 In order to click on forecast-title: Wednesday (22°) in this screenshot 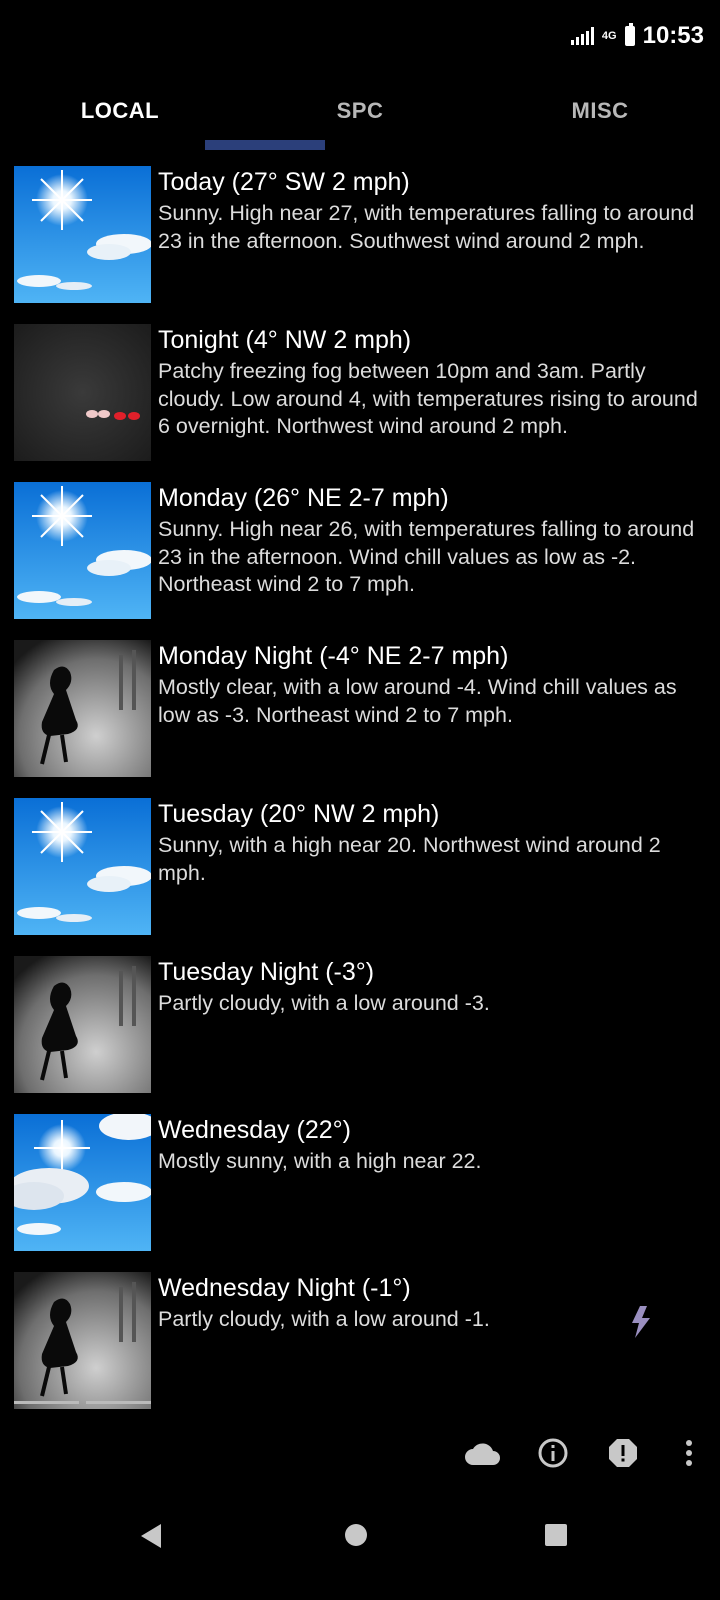, I will do `click(254, 1130)`.